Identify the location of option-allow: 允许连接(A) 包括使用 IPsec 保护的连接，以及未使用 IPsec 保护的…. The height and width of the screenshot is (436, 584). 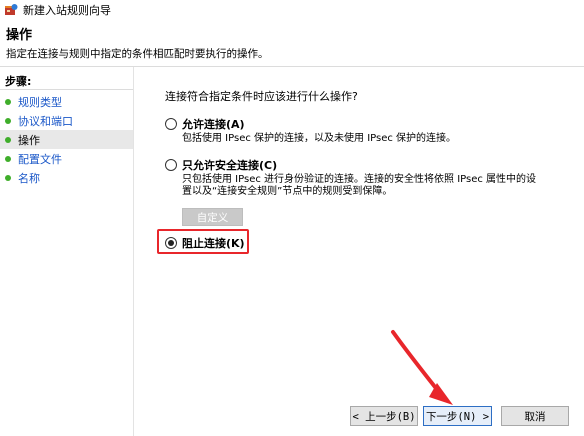
(365, 131).